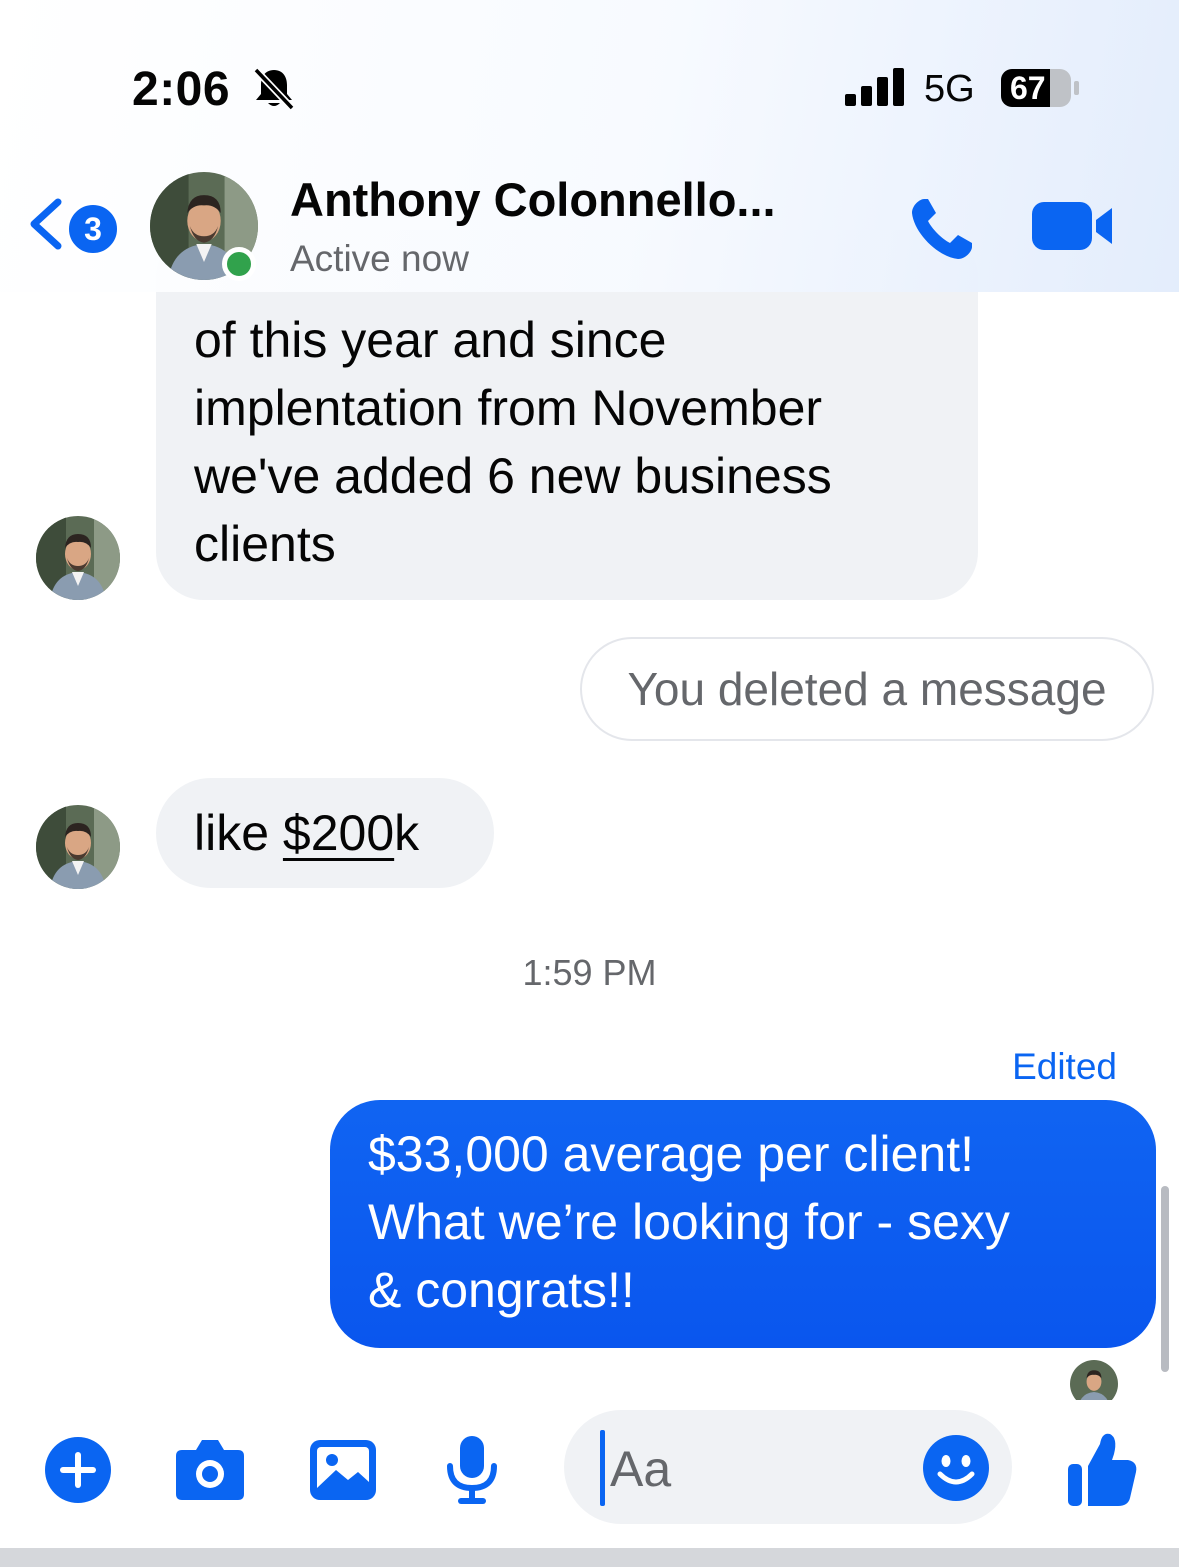 This screenshot has width=1179, height=1567. I want to click on incoming-message-bubble: like $200 k, so click(325, 833).